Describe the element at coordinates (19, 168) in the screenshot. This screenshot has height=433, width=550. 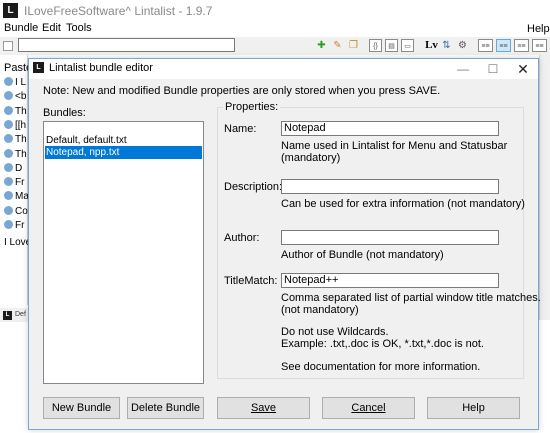
I see `snippet-row-label: D` at that location.